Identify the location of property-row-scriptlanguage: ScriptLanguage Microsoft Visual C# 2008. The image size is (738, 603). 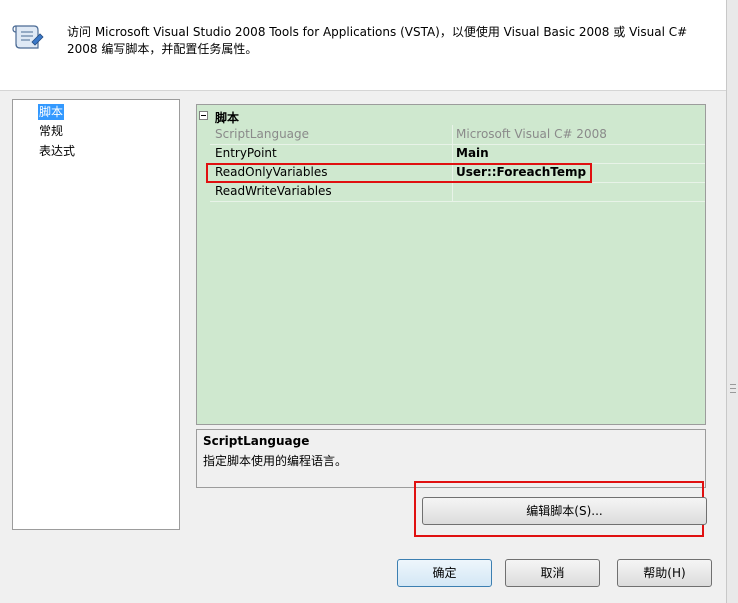
(457, 135).